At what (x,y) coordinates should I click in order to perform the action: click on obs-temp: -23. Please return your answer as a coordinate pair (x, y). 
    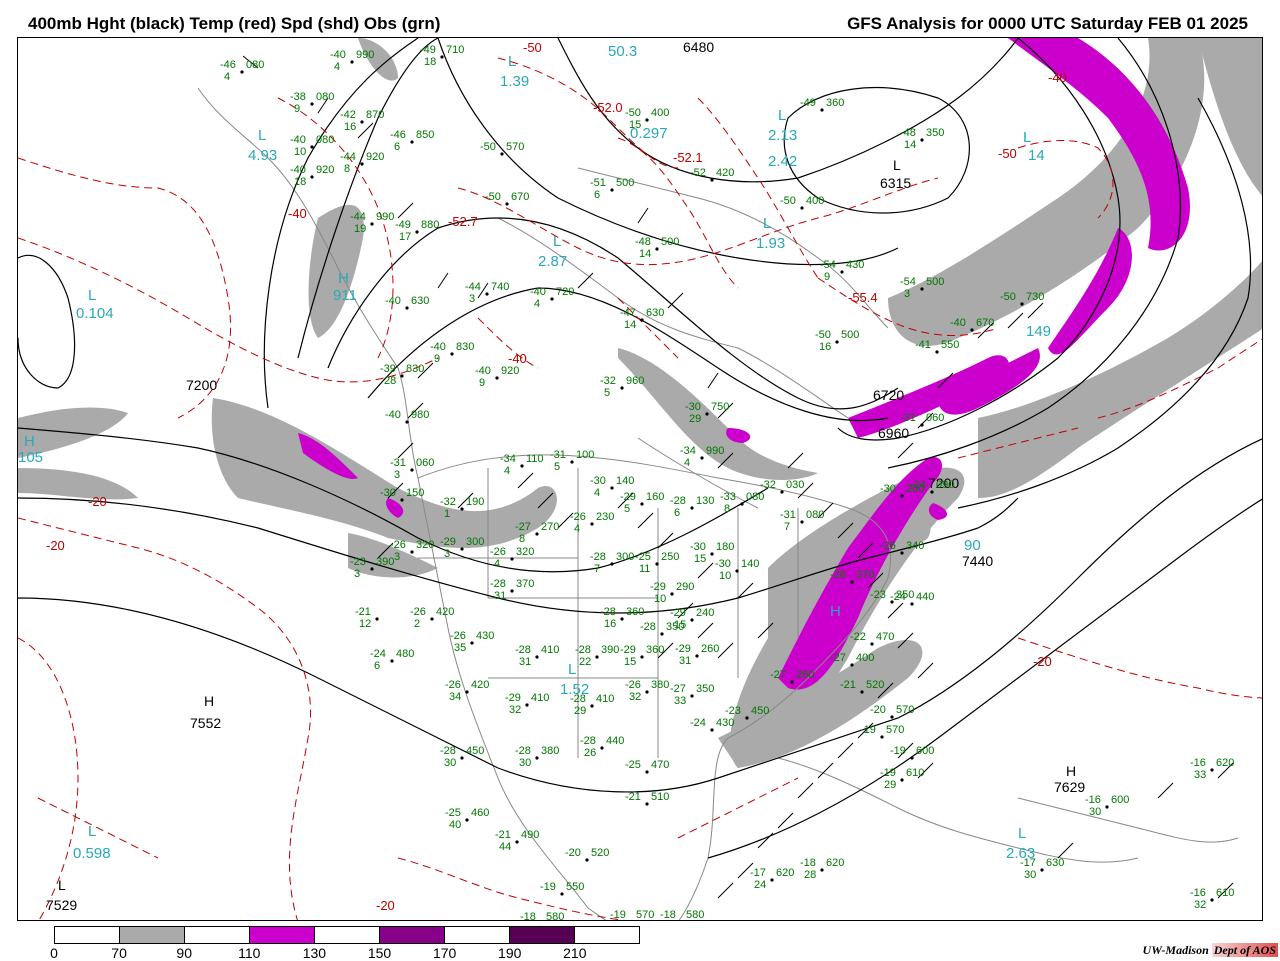
    Looking at the image, I should click on (878, 595).